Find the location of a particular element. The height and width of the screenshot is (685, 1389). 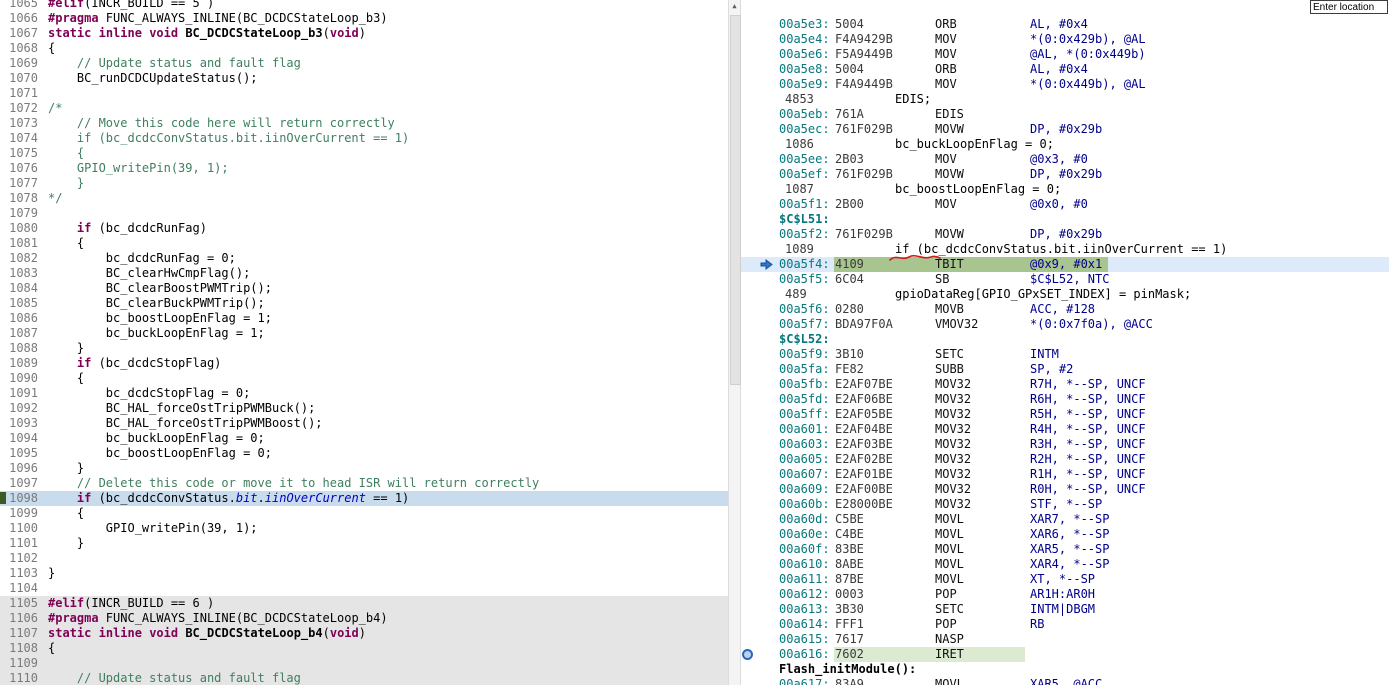

code-line-1094: 1094 bc_buckLoopEnFlag = 0; is located at coordinates (364, 438).